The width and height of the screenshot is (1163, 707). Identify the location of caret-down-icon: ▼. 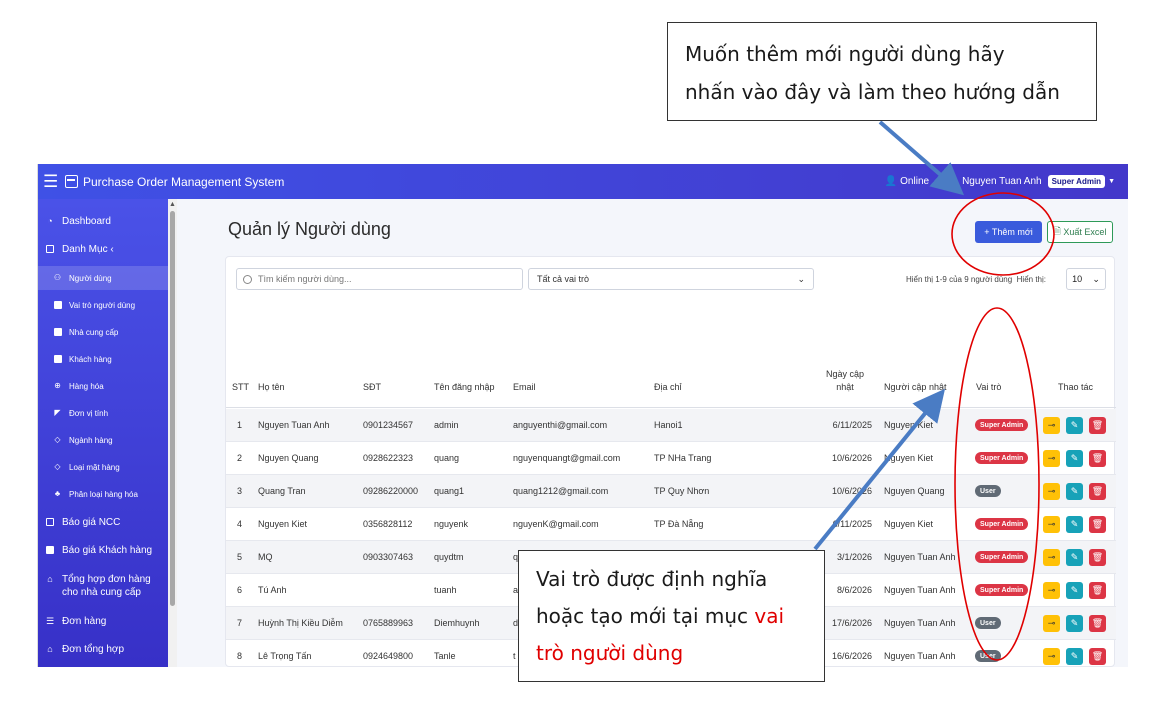
(1111, 181).